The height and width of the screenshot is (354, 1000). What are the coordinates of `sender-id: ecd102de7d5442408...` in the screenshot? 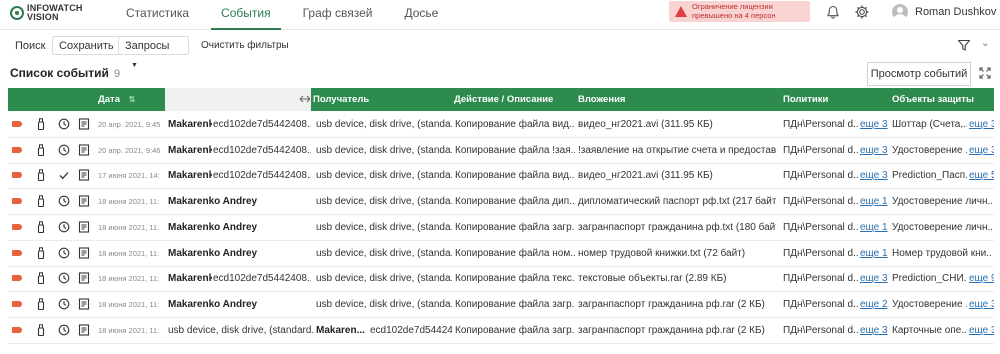 It's located at (262, 124).